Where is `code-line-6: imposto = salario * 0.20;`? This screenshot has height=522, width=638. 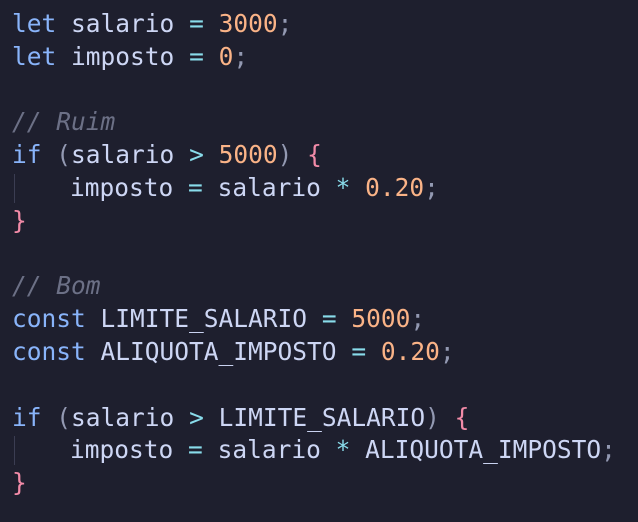
code-line-6: imposto = salario * 0.20; is located at coordinates (325, 188).